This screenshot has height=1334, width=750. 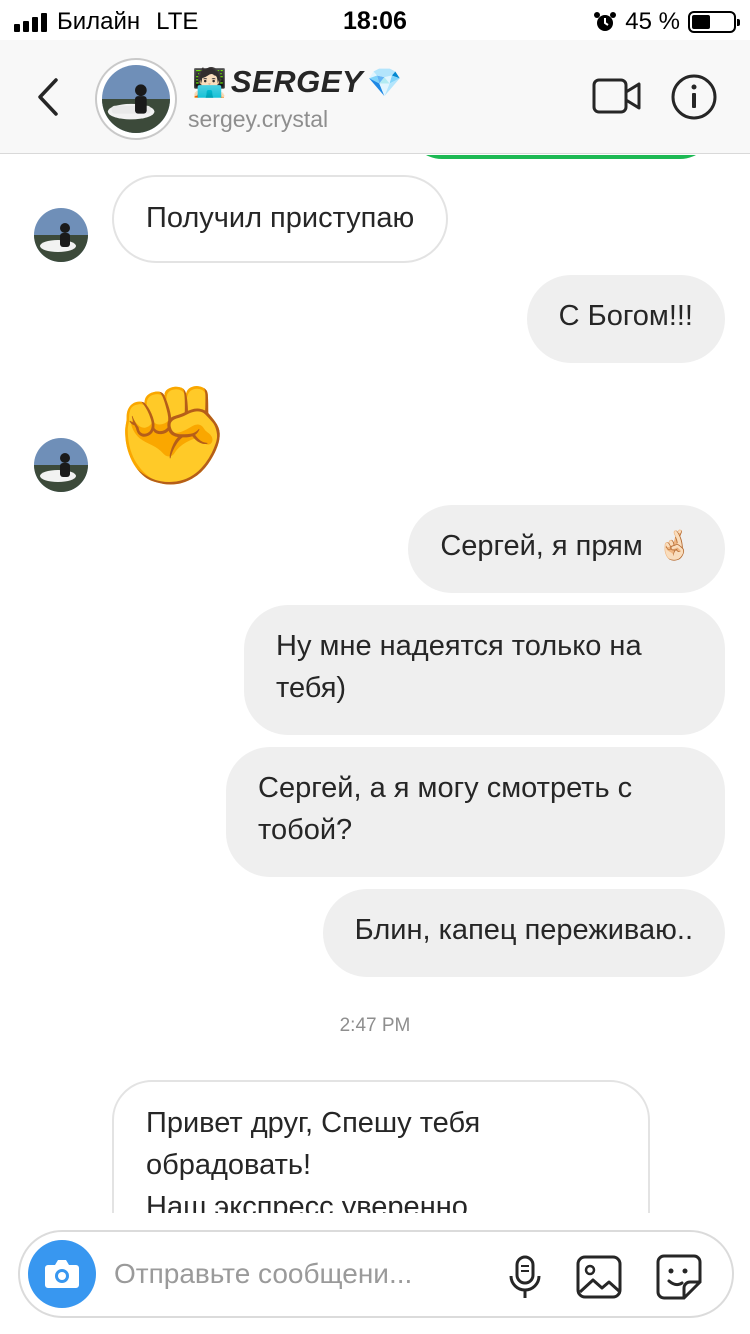 I want to click on avatar-photo, so click(x=136, y=99).